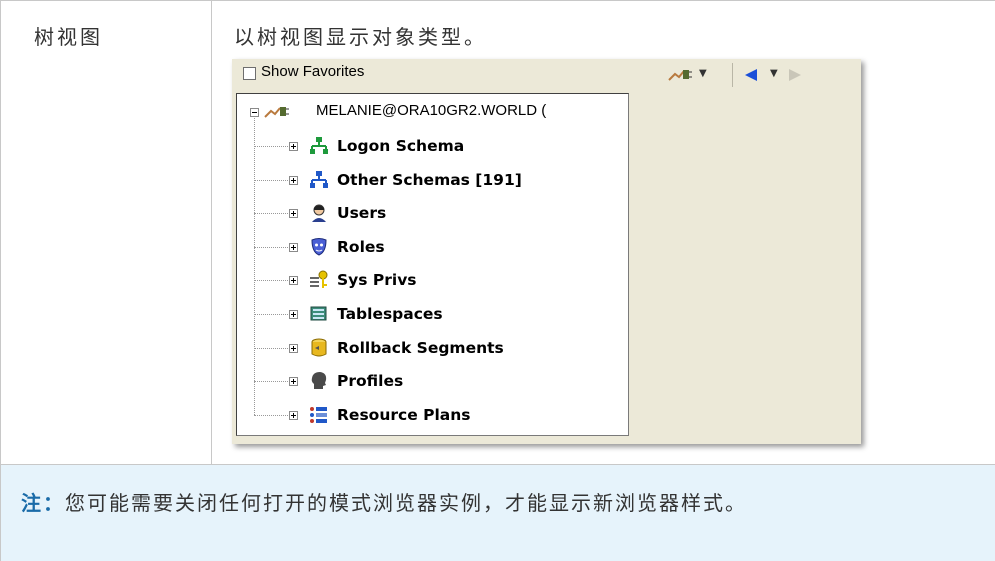 The image size is (995, 561). What do you see at coordinates (795, 75) in the screenshot?
I see `forward-arrow-icon` at bounding box center [795, 75].